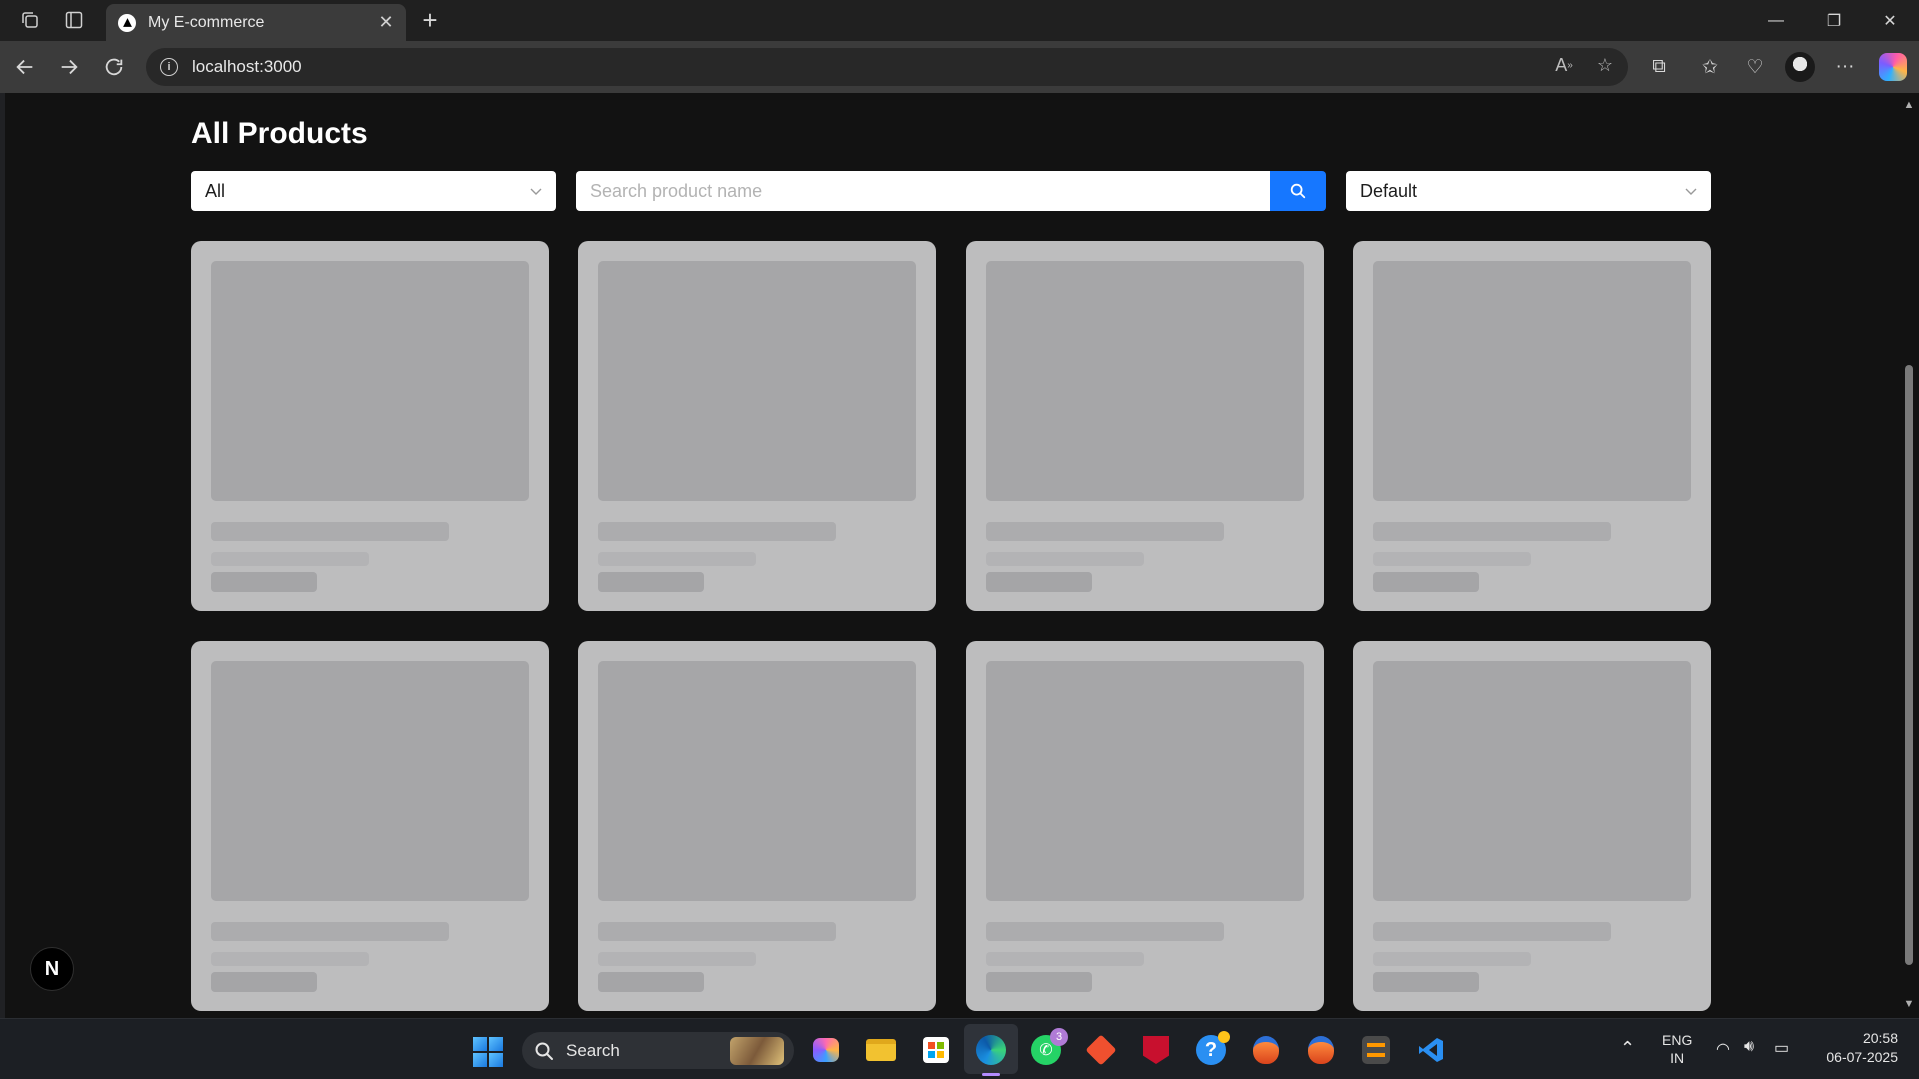  Describe the element at coordinates (1605, 65) in the screenshot. I see `favorite-star-icon: ☆` at that location.